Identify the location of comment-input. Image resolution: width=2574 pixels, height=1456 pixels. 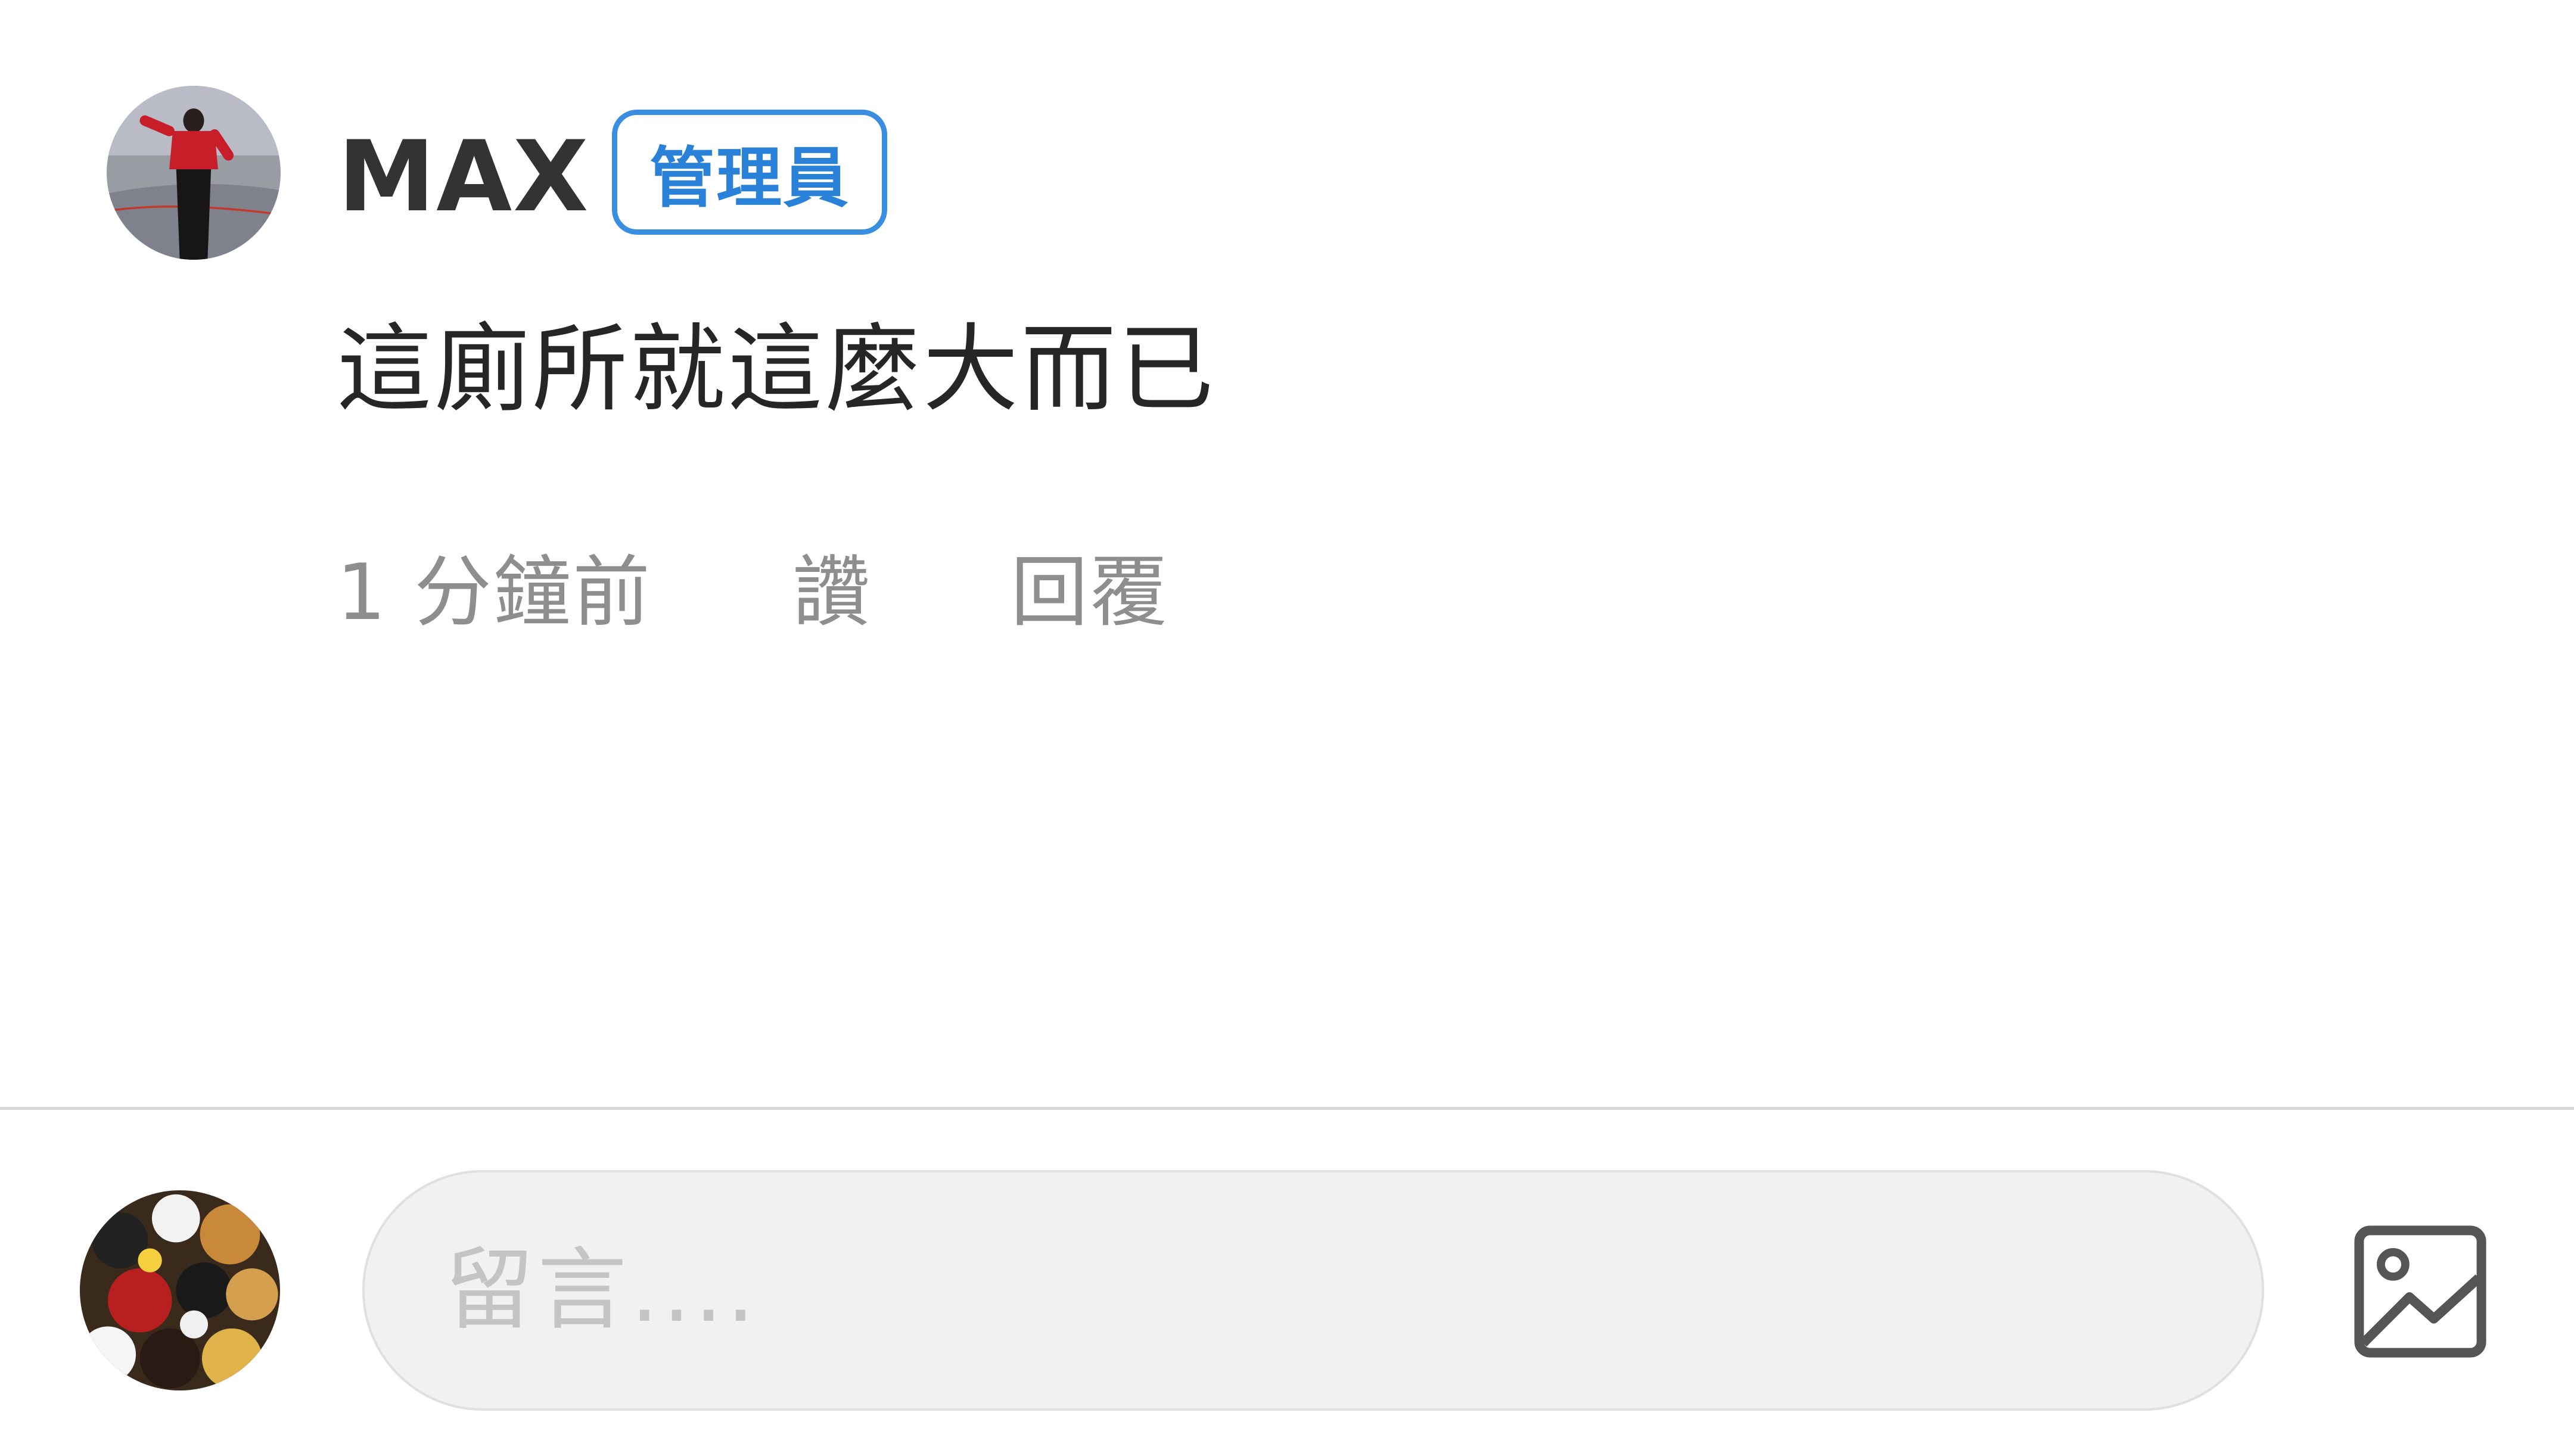
(1313, 1290).